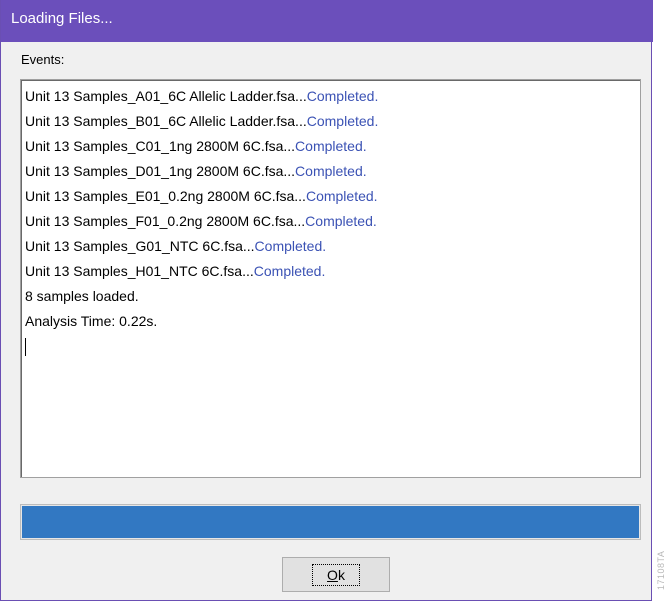  What do you see at coordinates (332, 574) in the screenshot?
I see `ok-mnemonic: O` at bounding box center [332, 574].